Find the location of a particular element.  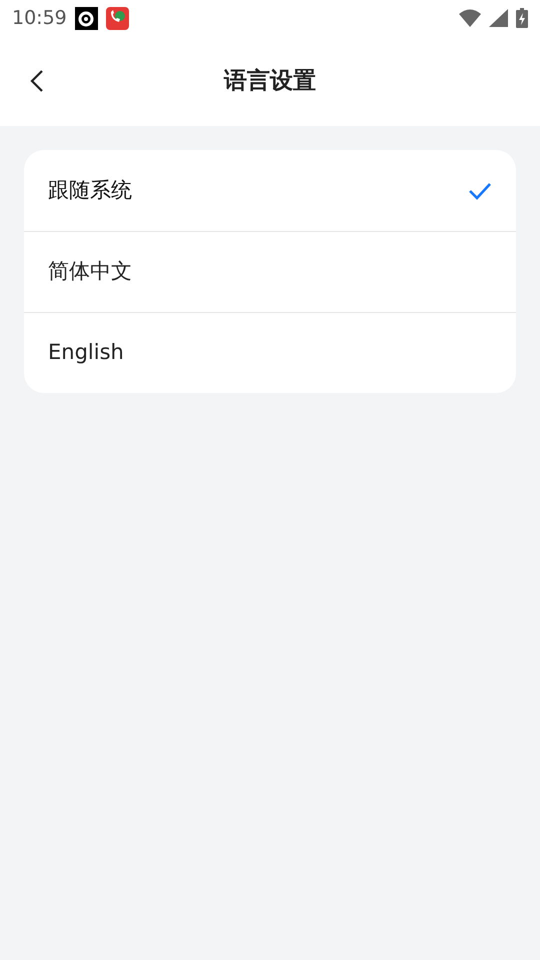

checkmark-icon is located at coordinates (480, 191).